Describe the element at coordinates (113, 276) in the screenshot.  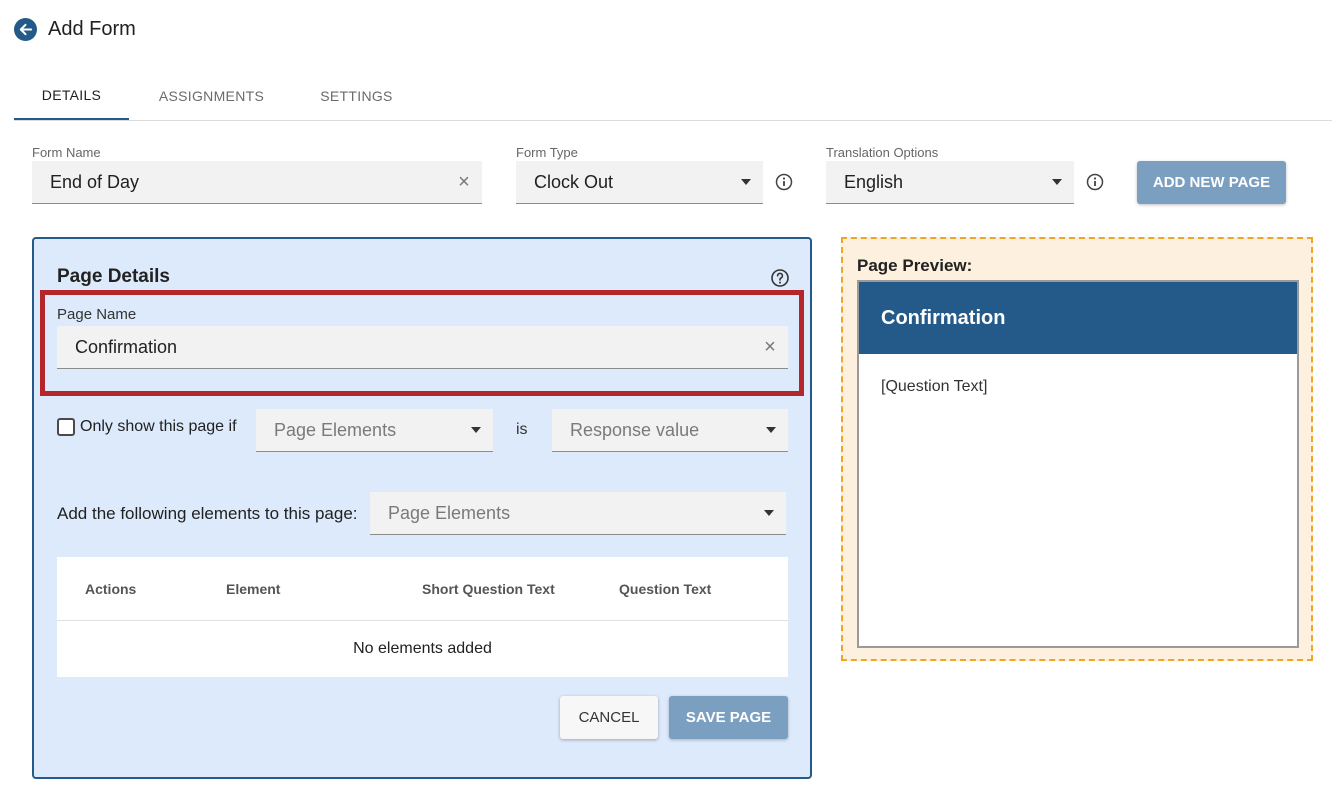
I see `page-details-title: Page Details` at that location.